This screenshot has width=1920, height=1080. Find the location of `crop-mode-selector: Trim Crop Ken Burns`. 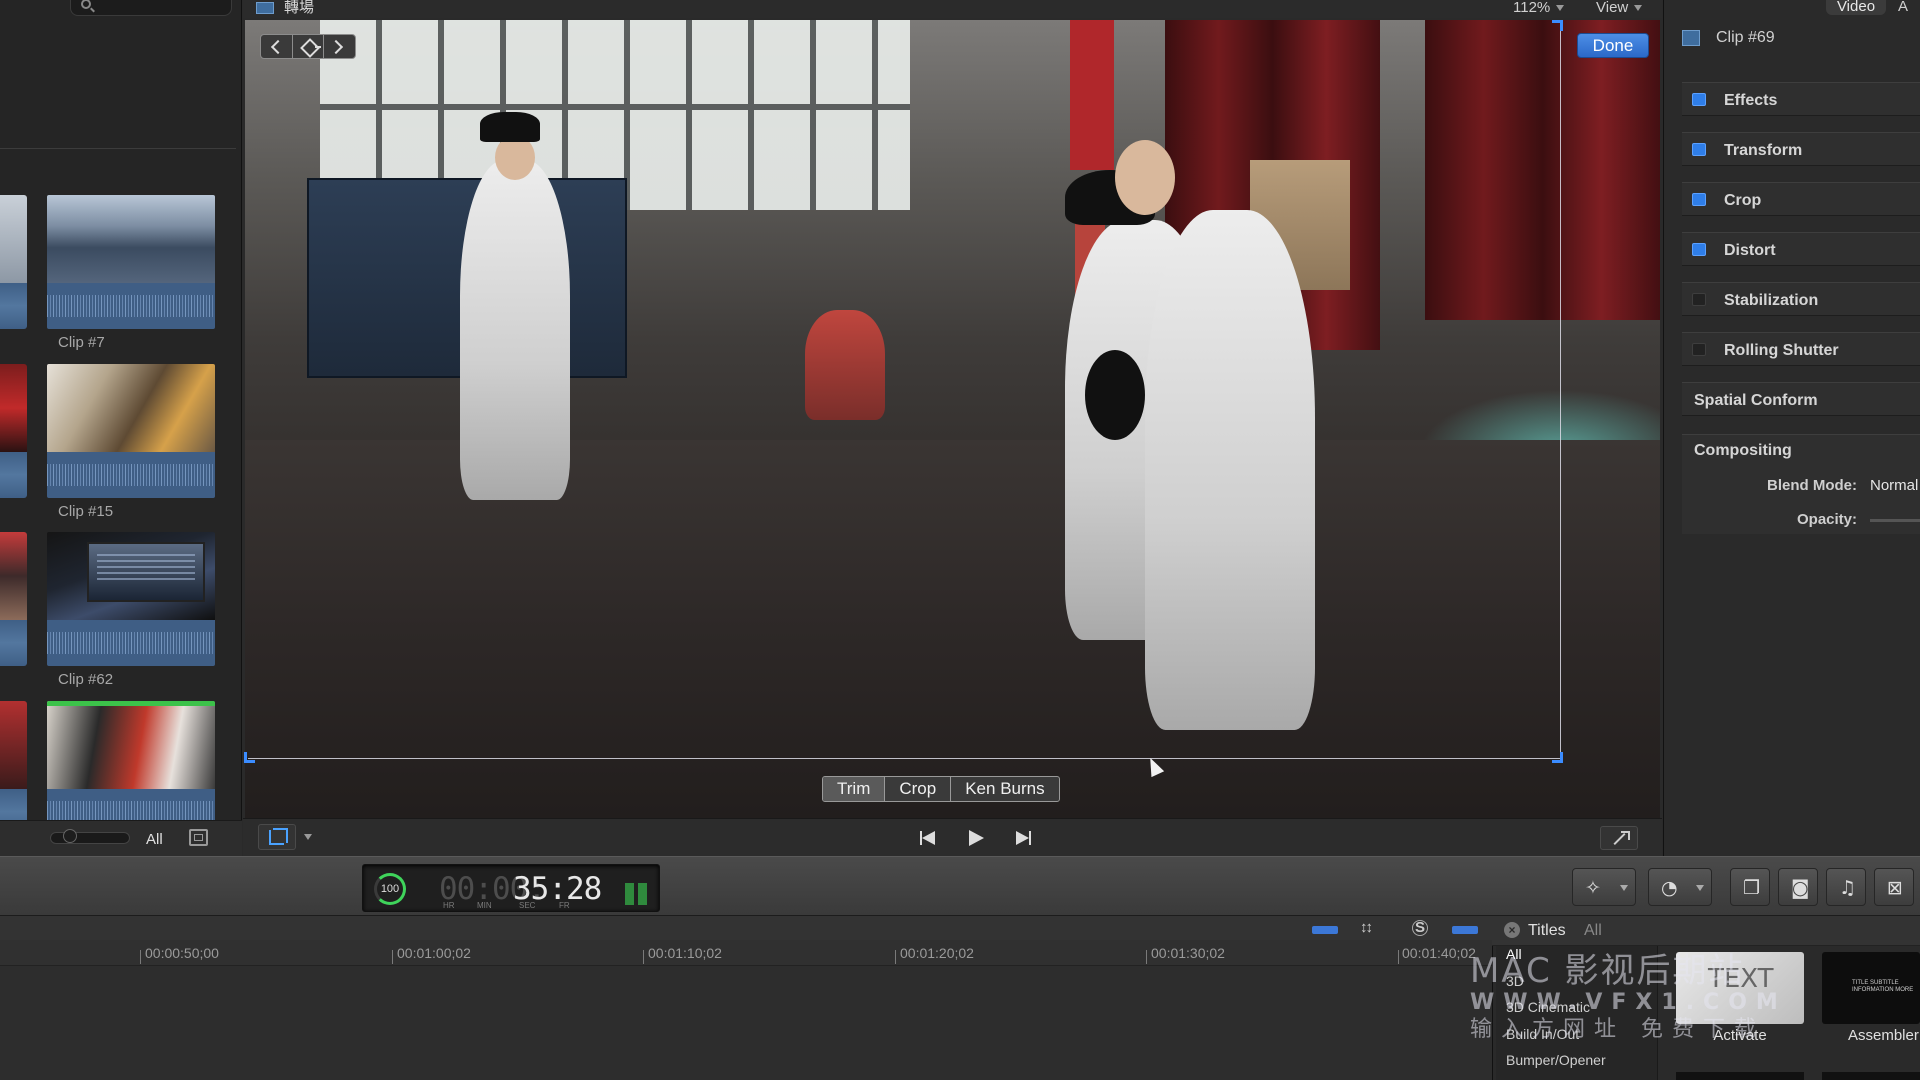

crop-mode-selector: Trim Crop Ken Burns is located at coordinates (941, 789).